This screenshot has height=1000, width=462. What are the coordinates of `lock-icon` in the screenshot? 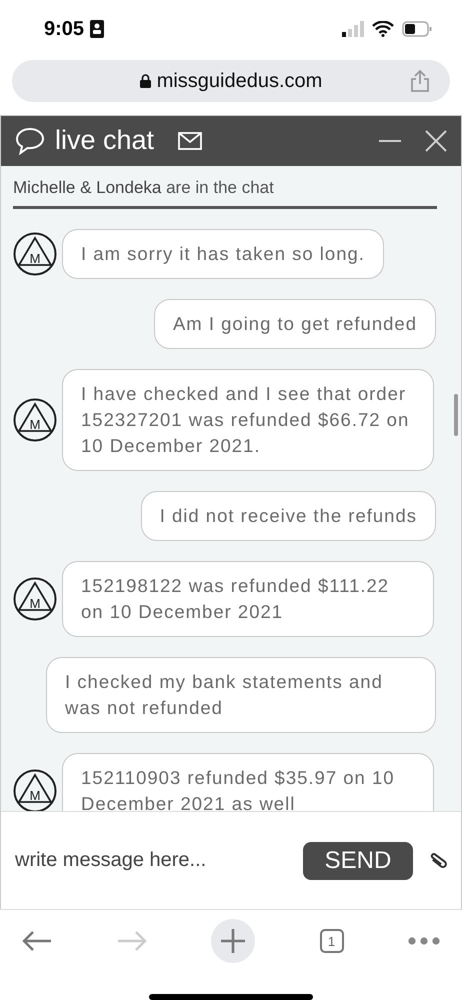 It's located at (145, 81).